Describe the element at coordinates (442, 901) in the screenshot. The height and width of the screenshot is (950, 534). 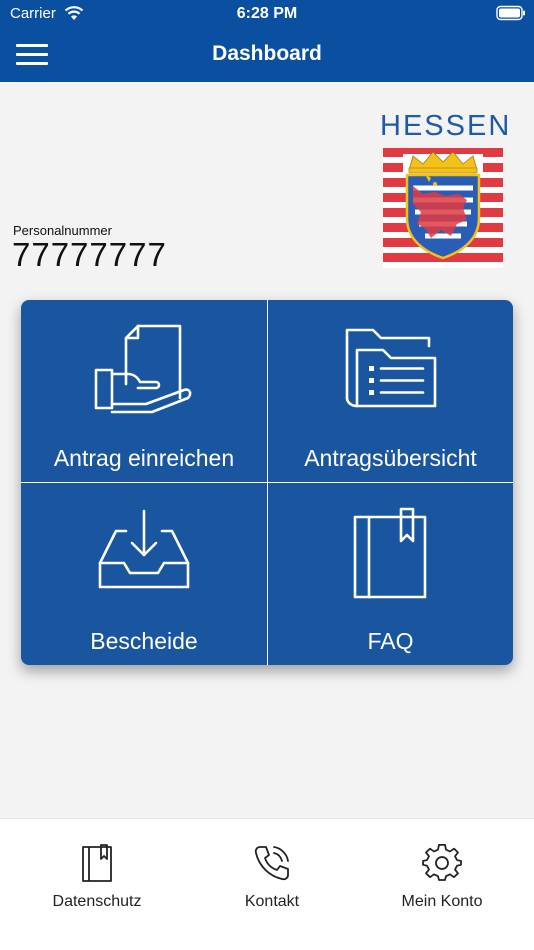
I see `tab-label: Mein Konto` at that location.